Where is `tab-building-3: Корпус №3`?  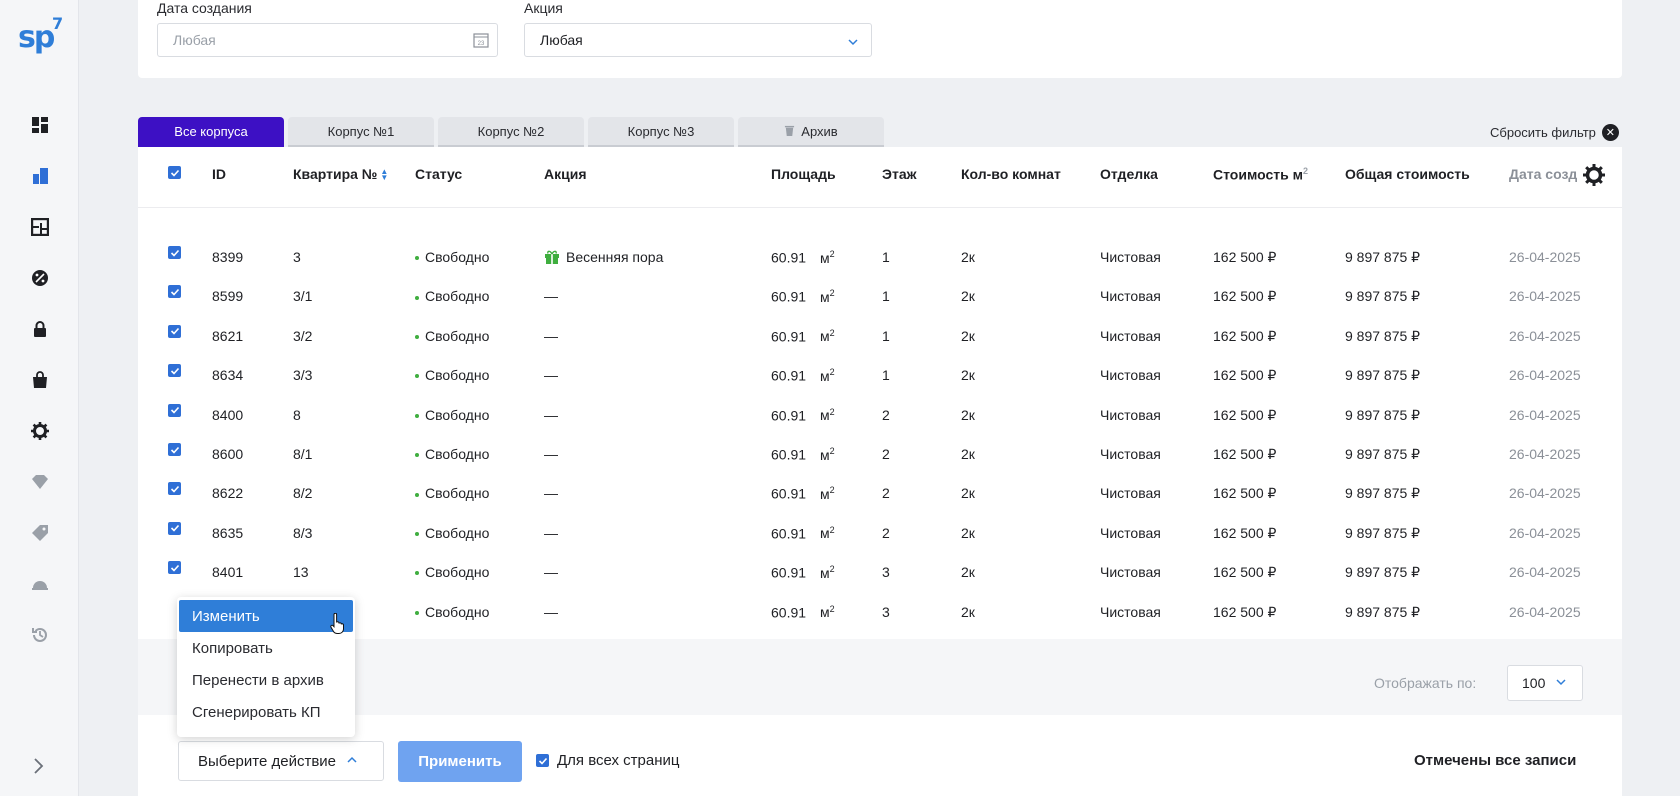
tab-building-3: Корпус №3 is located at coordinates (661, 132).